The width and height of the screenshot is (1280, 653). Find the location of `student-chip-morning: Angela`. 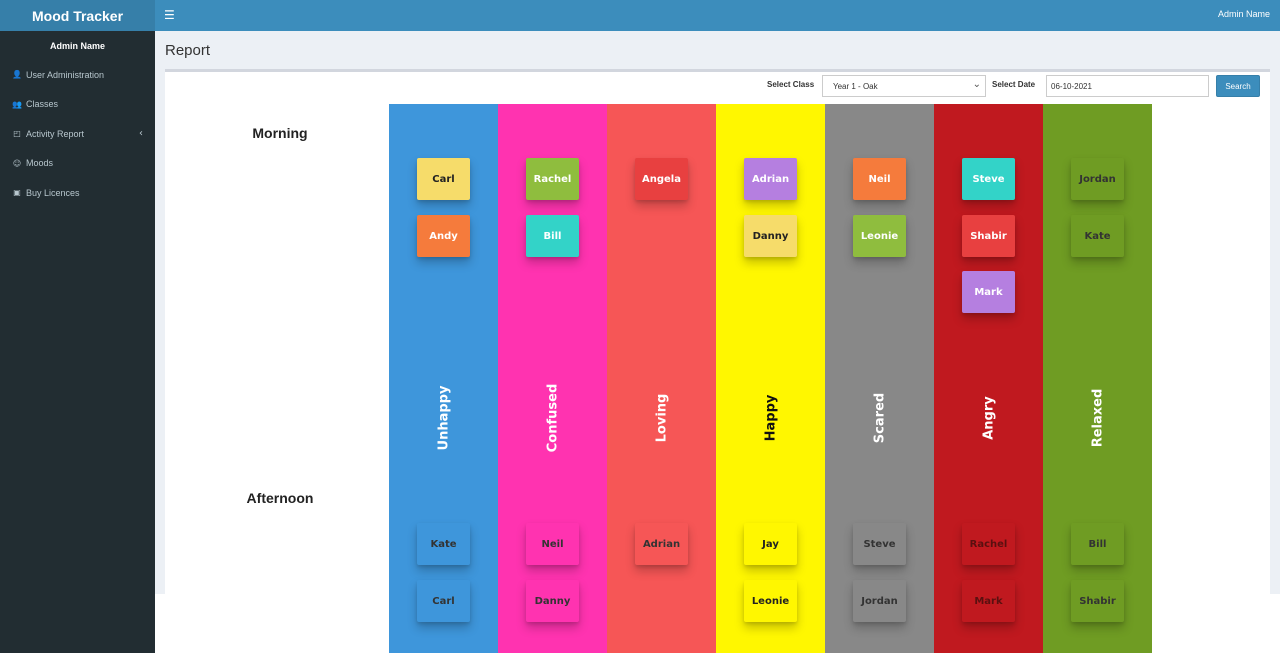

student-chip-morning: Angela is located at coordinates (661, 179).